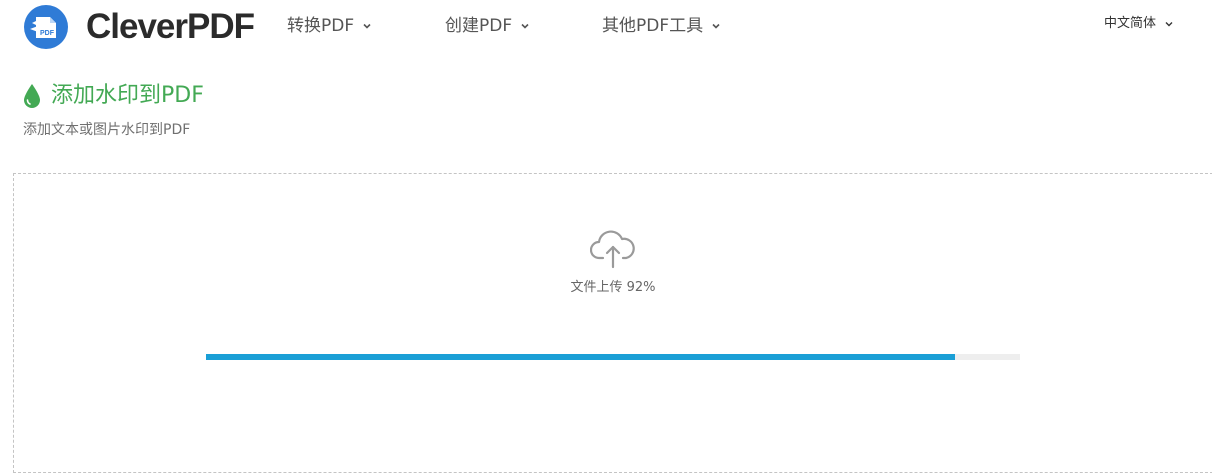  Describe the element at coordinates (1130, 23) in the screenshot. I see `language-label: 中文简体` at that location.